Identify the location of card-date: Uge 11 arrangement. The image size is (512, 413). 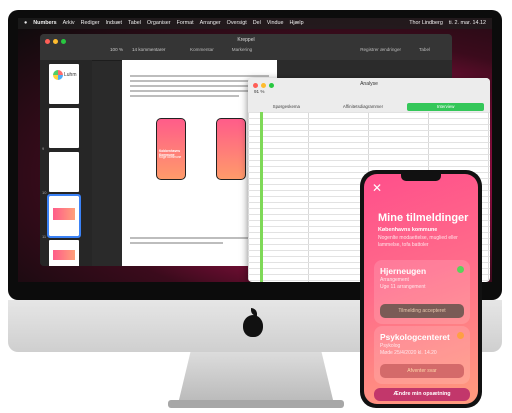
(403, 287).